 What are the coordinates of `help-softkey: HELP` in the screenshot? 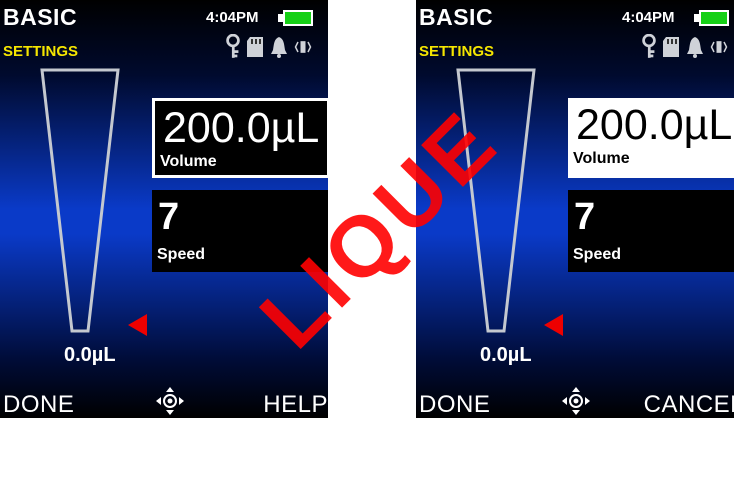 It's located at (295, 405).